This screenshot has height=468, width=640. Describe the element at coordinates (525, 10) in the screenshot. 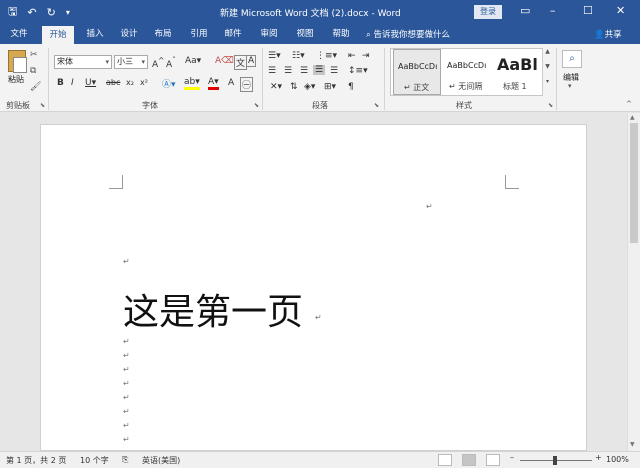

I see `ribbon-display-options-icon: ▭` at that location.